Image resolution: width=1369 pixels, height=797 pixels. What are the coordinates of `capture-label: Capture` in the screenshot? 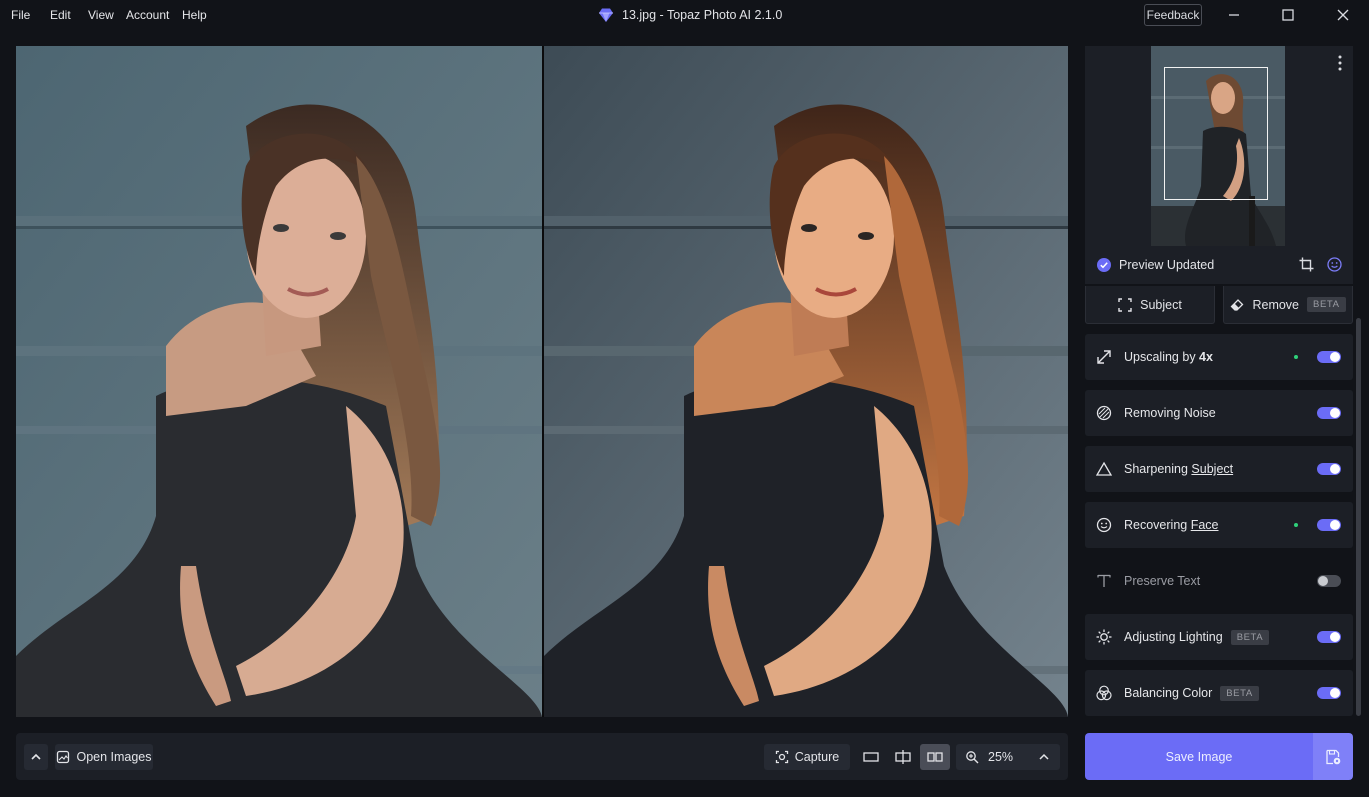 It's located at (817, 757).